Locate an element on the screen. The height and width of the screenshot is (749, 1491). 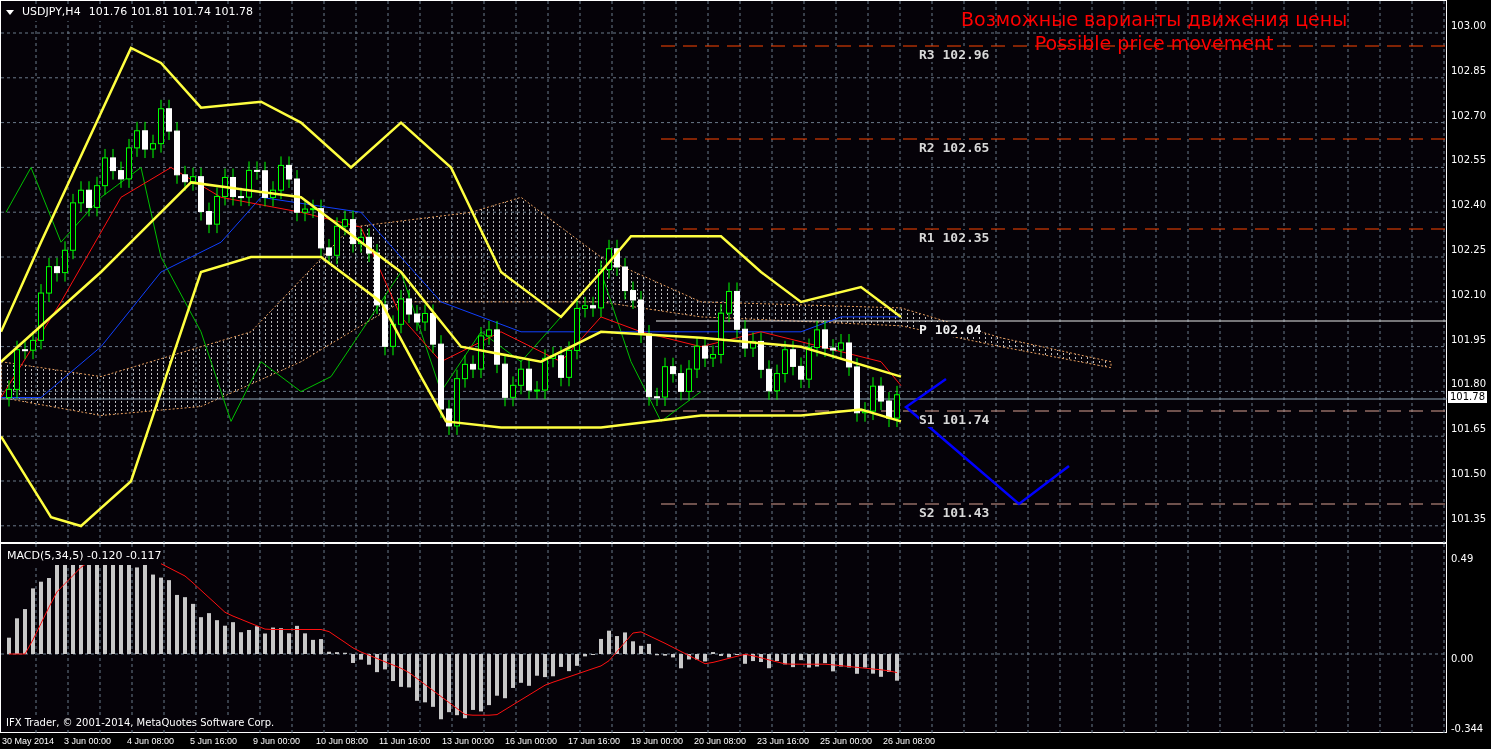
time-axis-label: 16 Jun 00:00 is located at coordinates (532, 741).